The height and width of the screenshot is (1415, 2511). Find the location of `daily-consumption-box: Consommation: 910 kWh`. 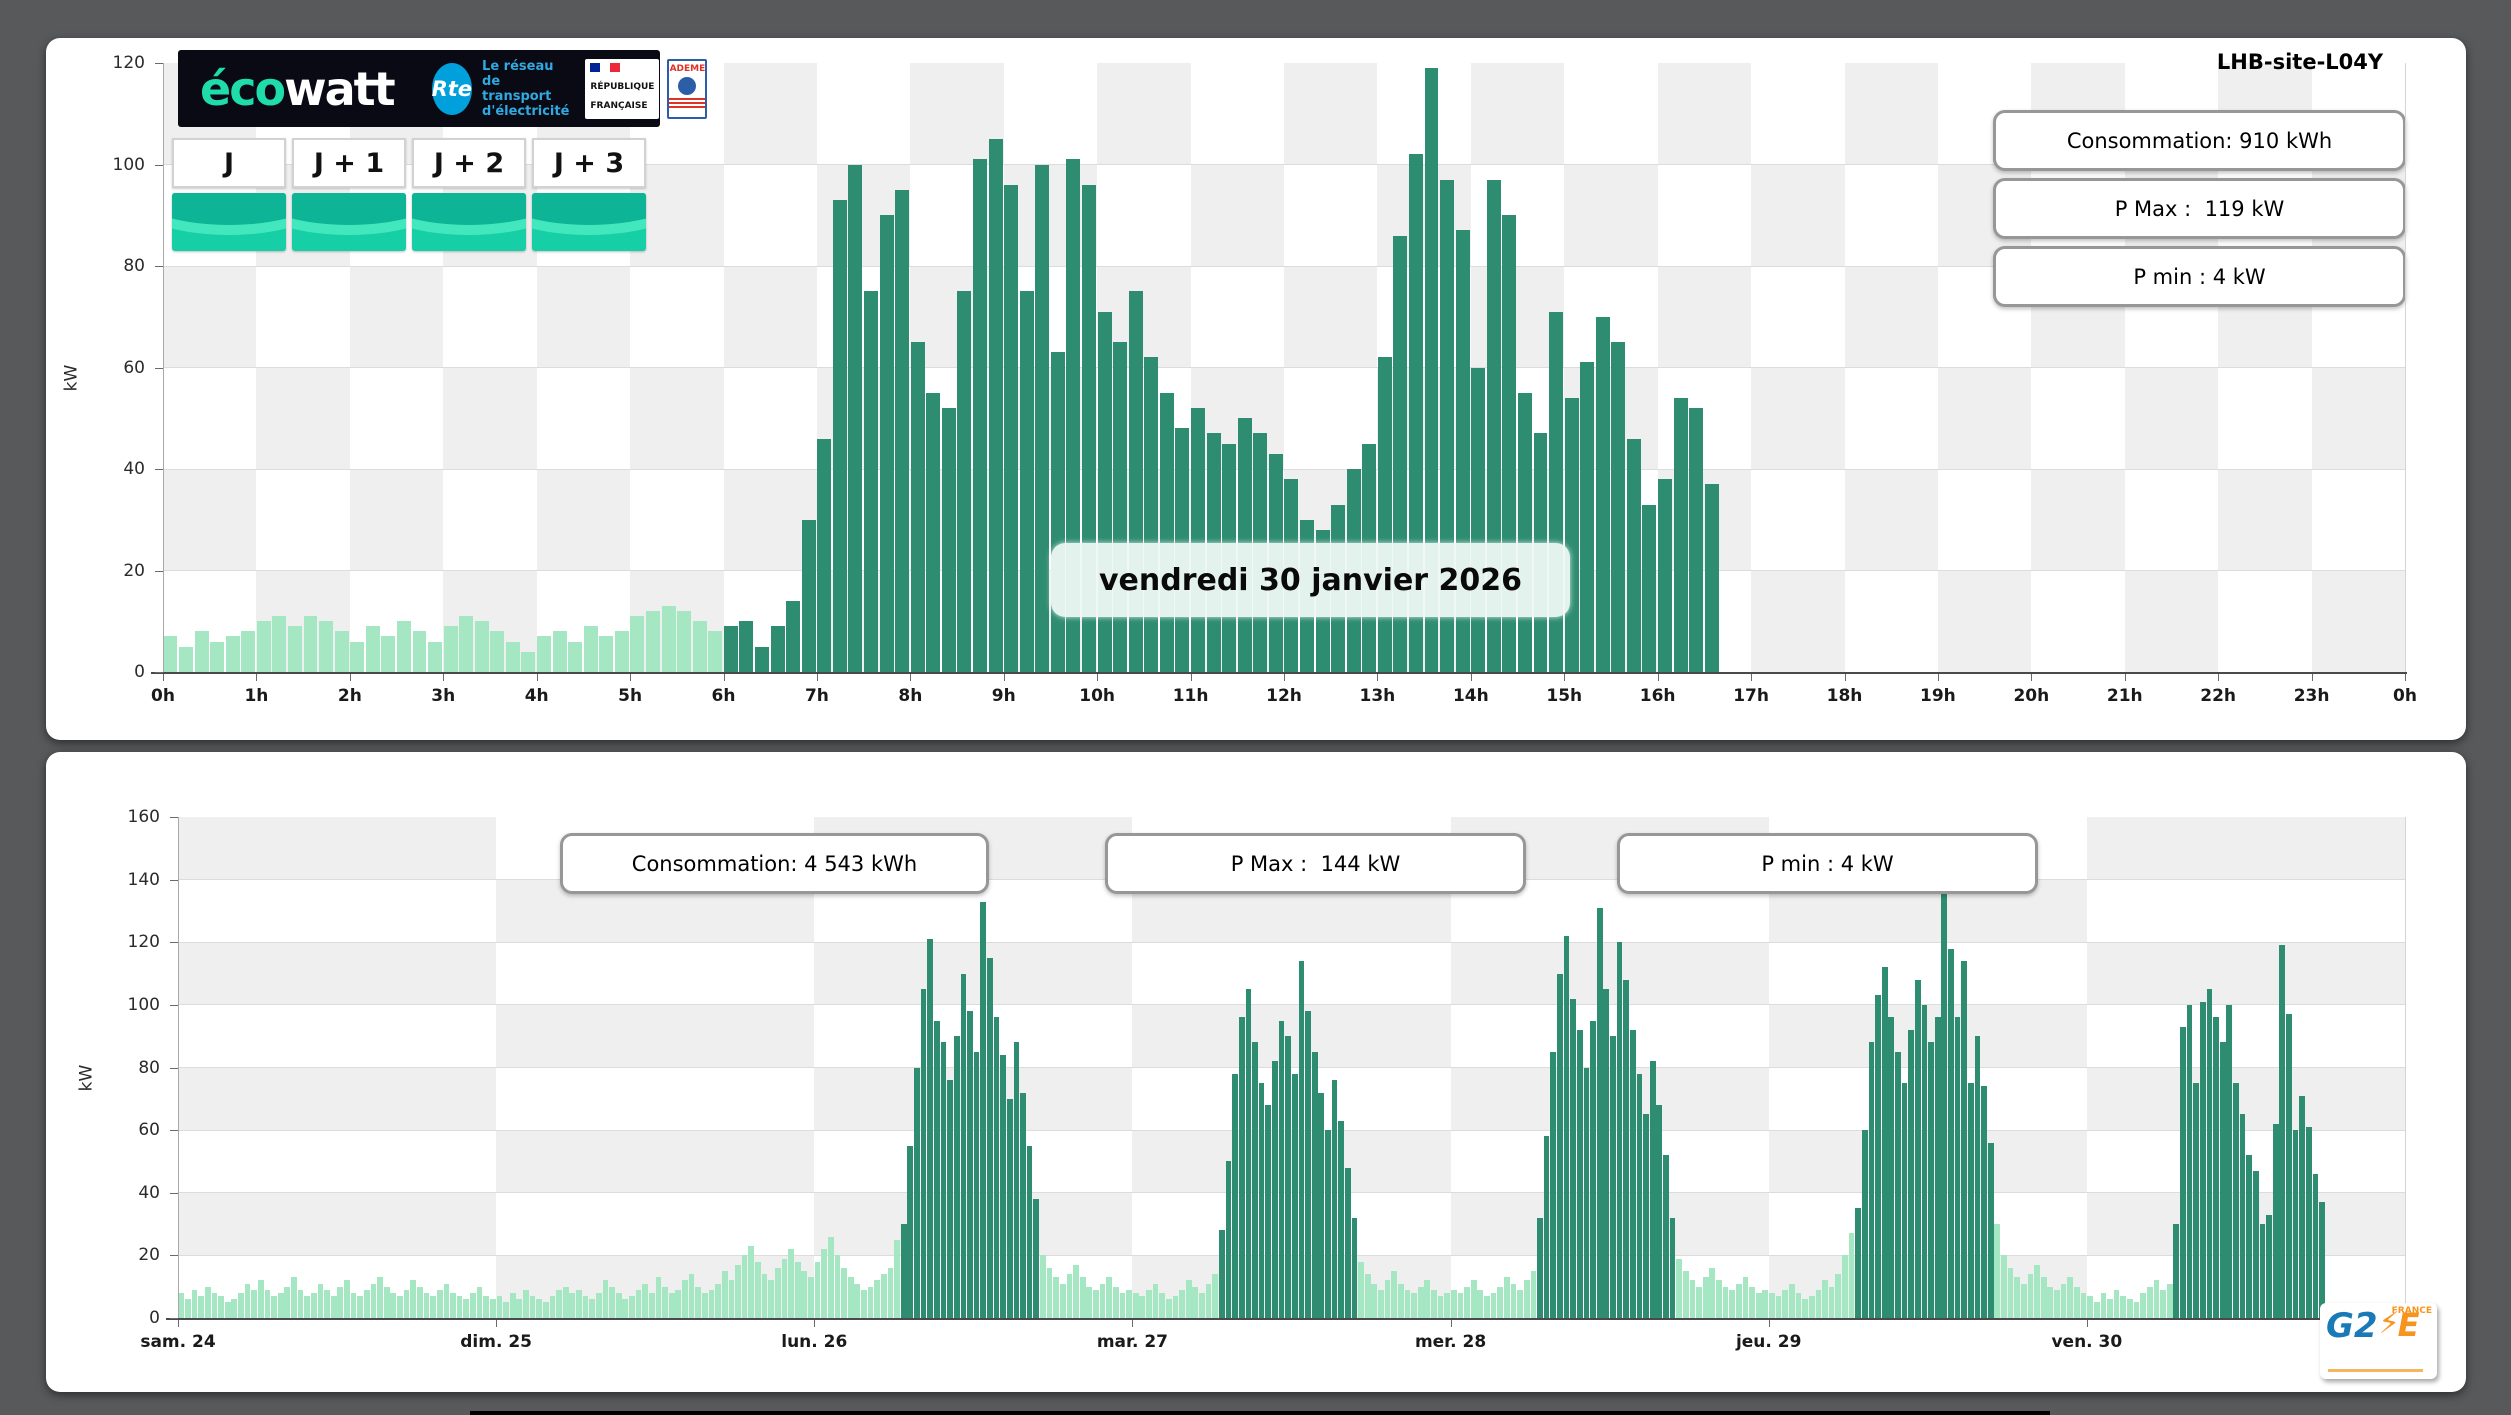

daily-consumption-box: Consommation: 910 kWh is located at coordinates (2199, 140).